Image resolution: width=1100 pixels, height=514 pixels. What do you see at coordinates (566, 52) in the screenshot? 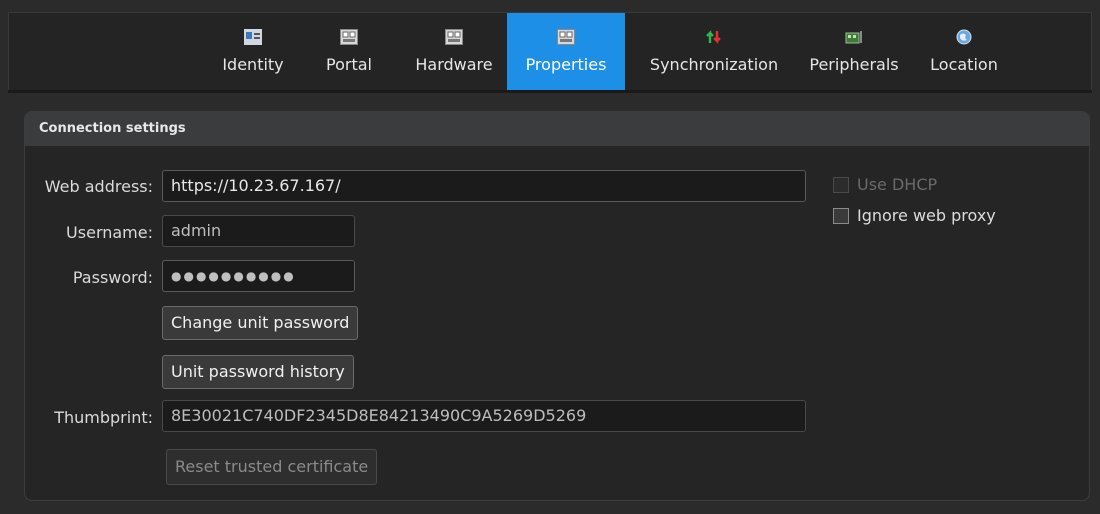
I see `tab-properties: Properties` at bounding box center [566, 52].